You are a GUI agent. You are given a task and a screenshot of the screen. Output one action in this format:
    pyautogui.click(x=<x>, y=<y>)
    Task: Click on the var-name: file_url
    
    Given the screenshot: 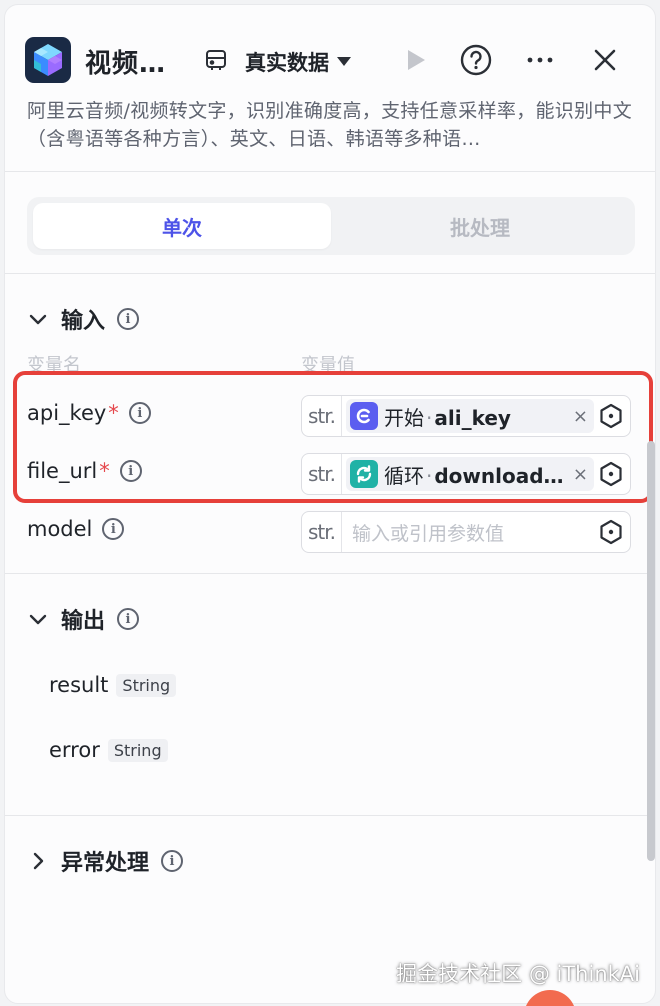 What is the action you would take?
    pyautogui.click(x=62, y=471)
    